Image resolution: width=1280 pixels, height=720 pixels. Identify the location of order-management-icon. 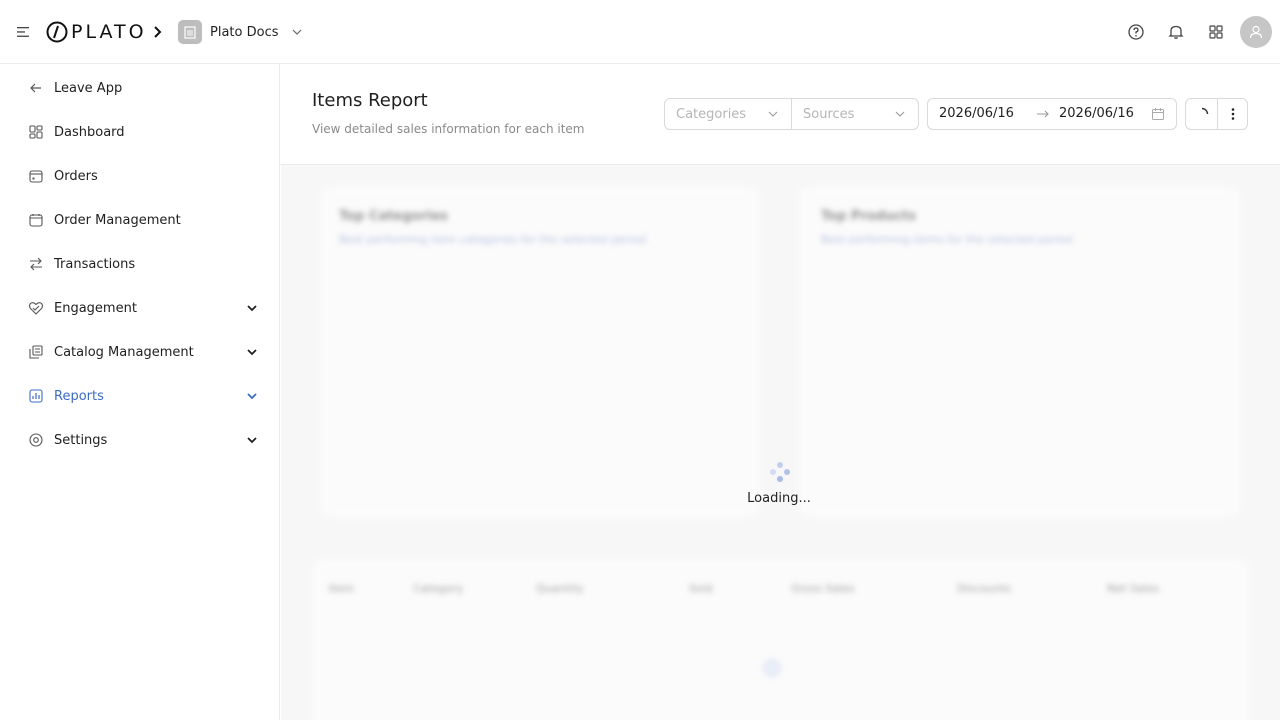
(36, 220).